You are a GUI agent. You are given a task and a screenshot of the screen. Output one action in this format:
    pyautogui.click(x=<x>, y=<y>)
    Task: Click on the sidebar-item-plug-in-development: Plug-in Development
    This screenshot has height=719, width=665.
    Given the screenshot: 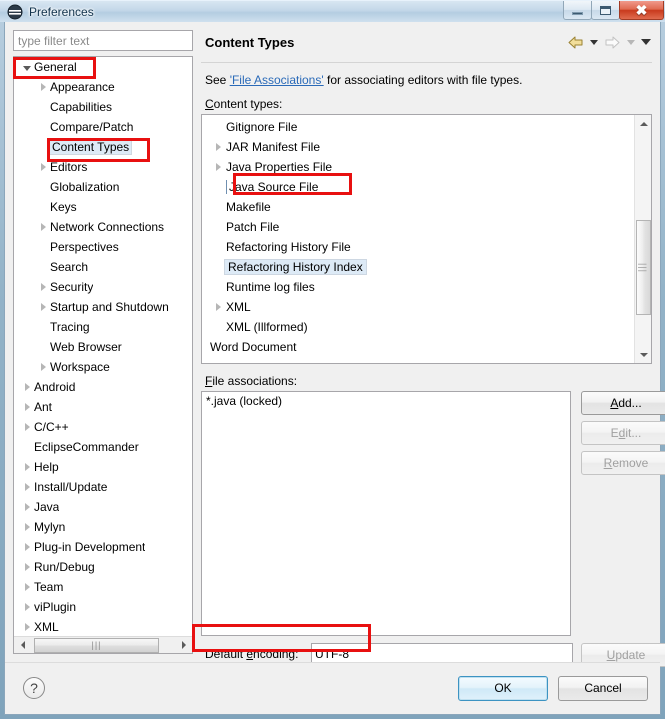 What is the action you would take?
    pyautogui.click(x=103, y=547)
    